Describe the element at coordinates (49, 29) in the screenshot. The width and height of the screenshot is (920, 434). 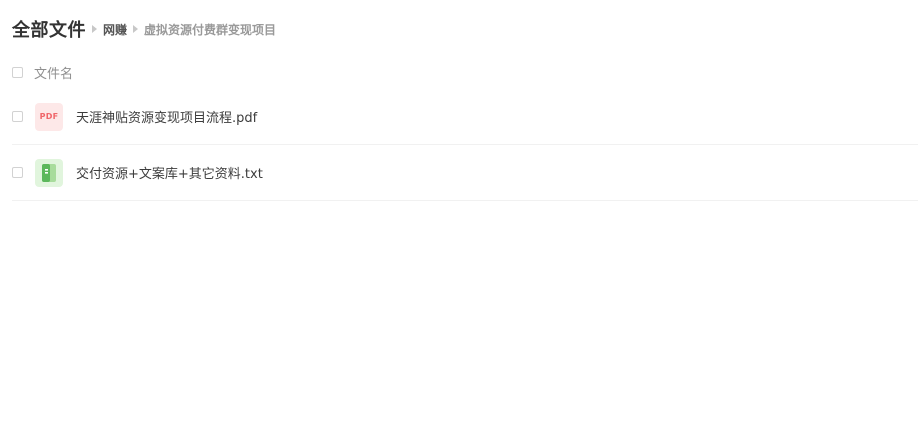
I see `breadcrumb-root: 全部文件` at that location.